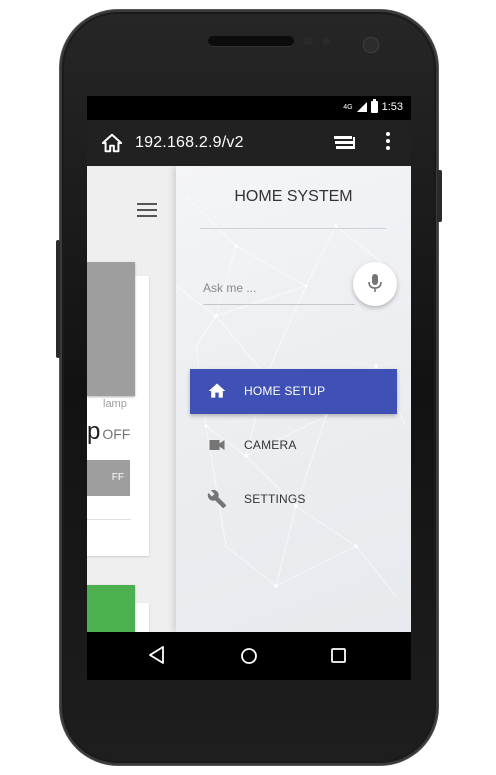  I want to click on mic-icon, so click(375, 283).